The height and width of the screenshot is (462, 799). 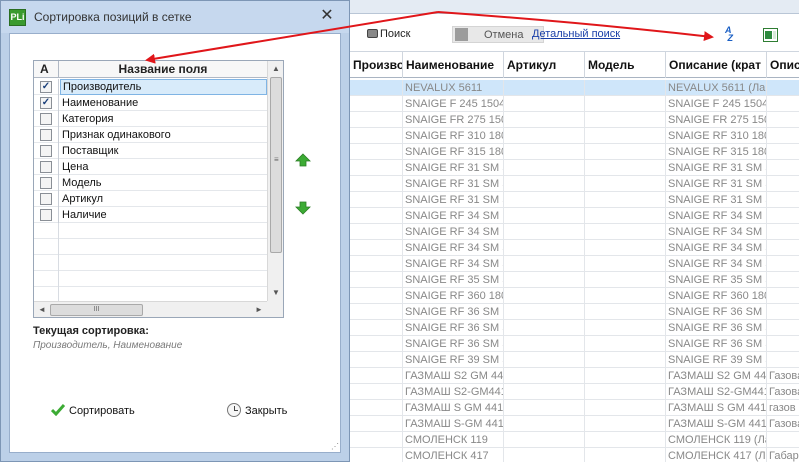 I want to click on cancel-search-button: Отмена, so click(x=498, y=34).